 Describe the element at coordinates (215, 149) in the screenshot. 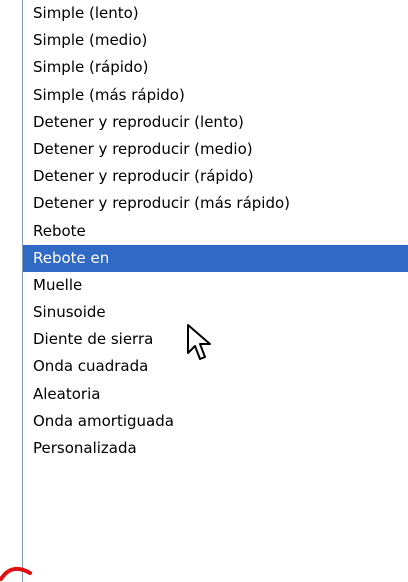

I see `list-item-5: Detener y reproducir (medio)` at that location.